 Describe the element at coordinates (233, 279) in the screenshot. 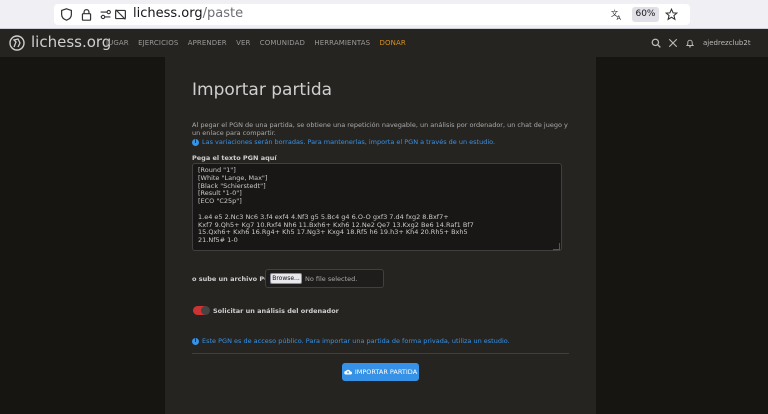

I see `upload-label: o sube un archivo PGN` at that location.